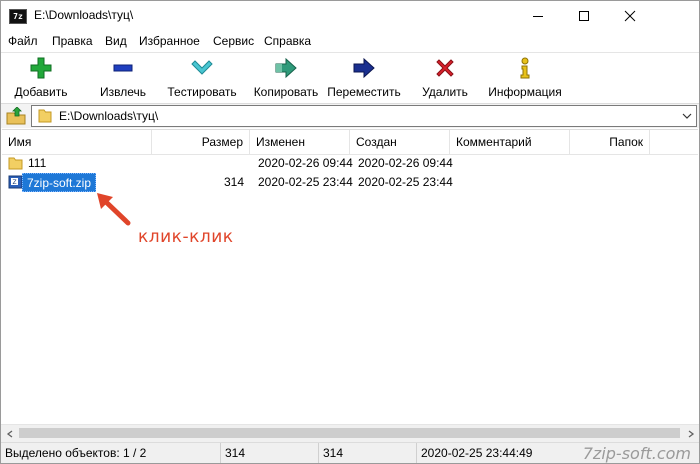 The image size is (700, 464). What do you see at coordinates (350, 41) in the screenshot?
I see `menu-bar: Файл Правка Вид Избранное Сервис Справка` at bounding box center [350, 41].